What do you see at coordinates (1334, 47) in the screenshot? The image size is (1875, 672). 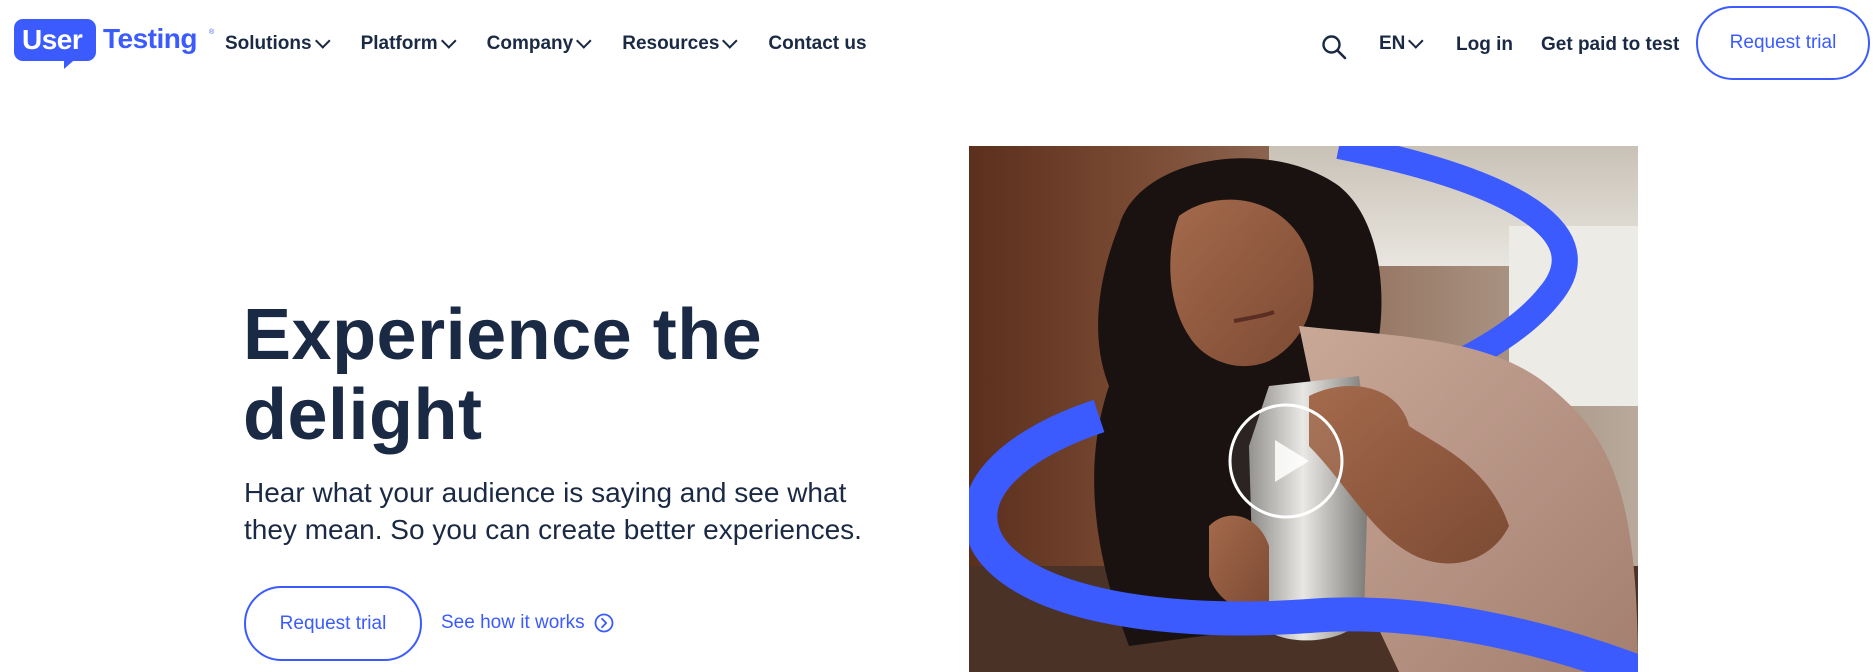 I see `search-icon` at bounding box center [1334, 47].